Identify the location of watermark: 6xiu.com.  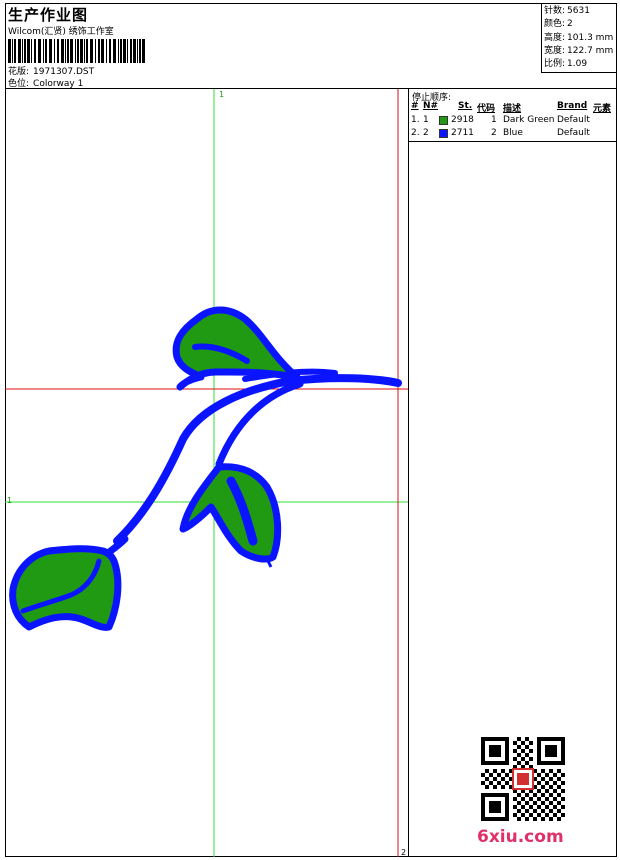
(520, 837).